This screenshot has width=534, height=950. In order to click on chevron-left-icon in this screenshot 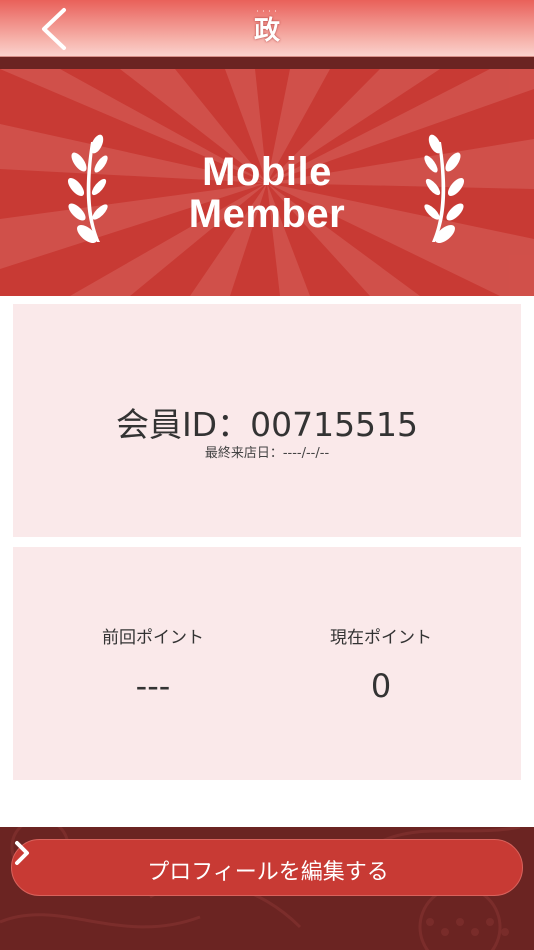, I will do `click(54, 29)`.